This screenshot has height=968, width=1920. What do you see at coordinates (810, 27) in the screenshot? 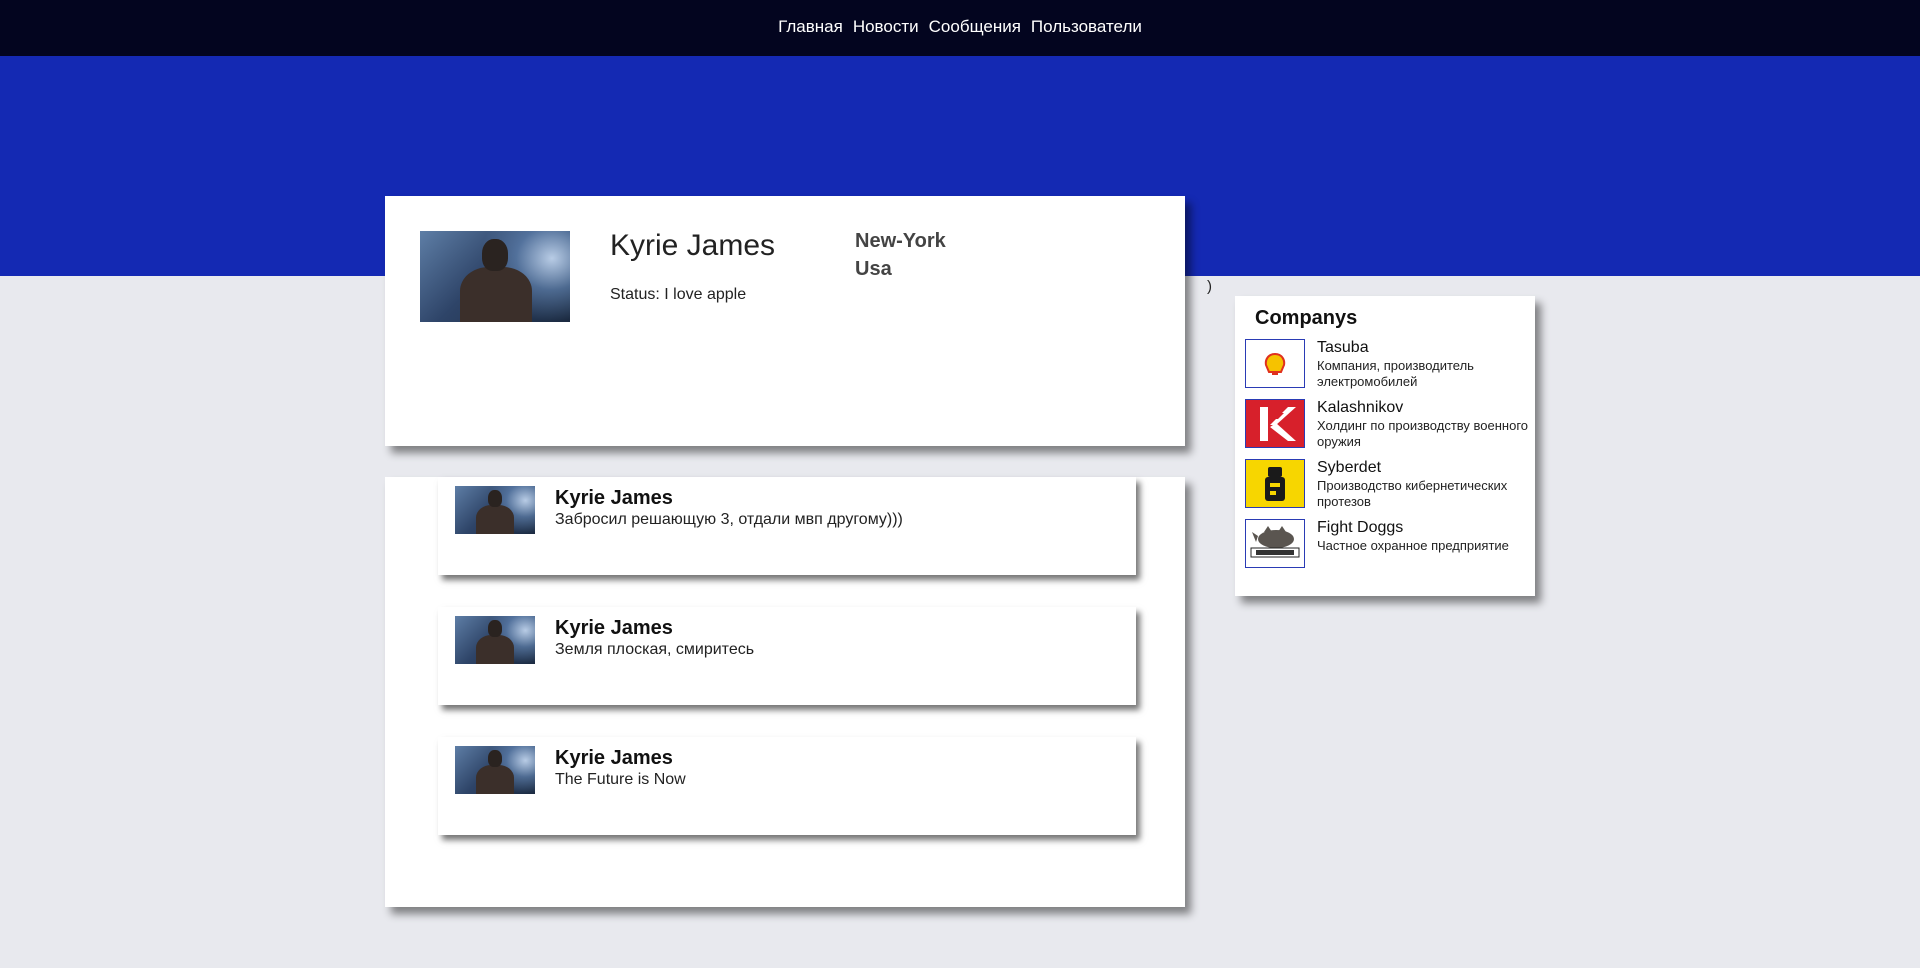
I see `nav-link-home: Главная` at bounding box center [810, 27].